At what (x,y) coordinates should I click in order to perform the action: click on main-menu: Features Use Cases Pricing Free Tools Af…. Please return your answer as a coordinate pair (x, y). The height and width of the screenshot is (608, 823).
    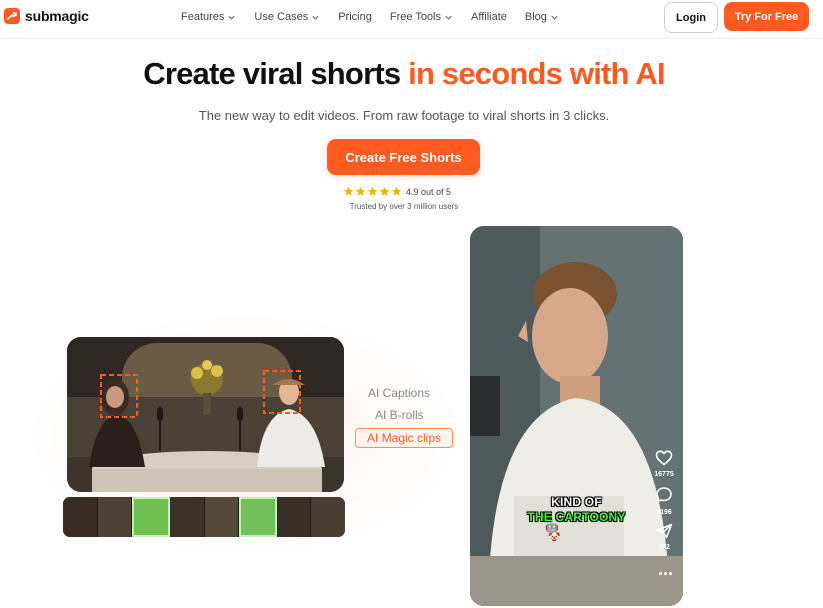
    Looking at the image, I should click on (370, 17).